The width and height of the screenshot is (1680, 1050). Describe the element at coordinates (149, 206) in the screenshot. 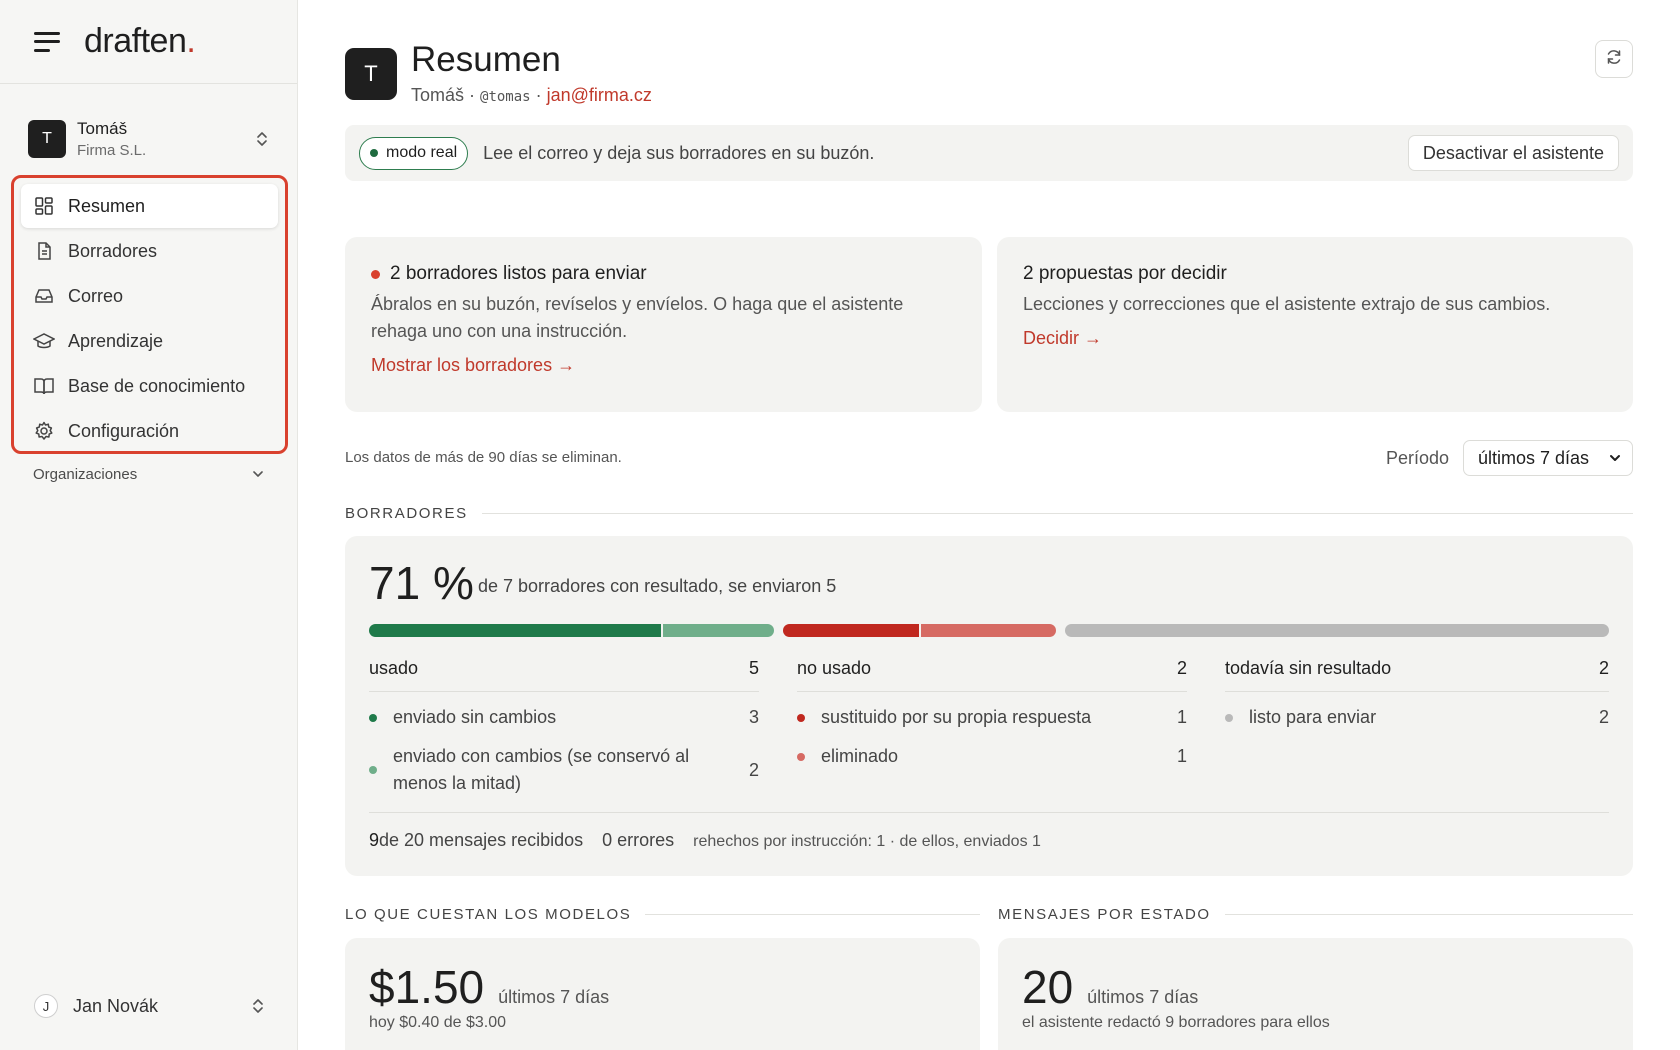

I see `sidebar-item-resumen: Resumen` at that location.